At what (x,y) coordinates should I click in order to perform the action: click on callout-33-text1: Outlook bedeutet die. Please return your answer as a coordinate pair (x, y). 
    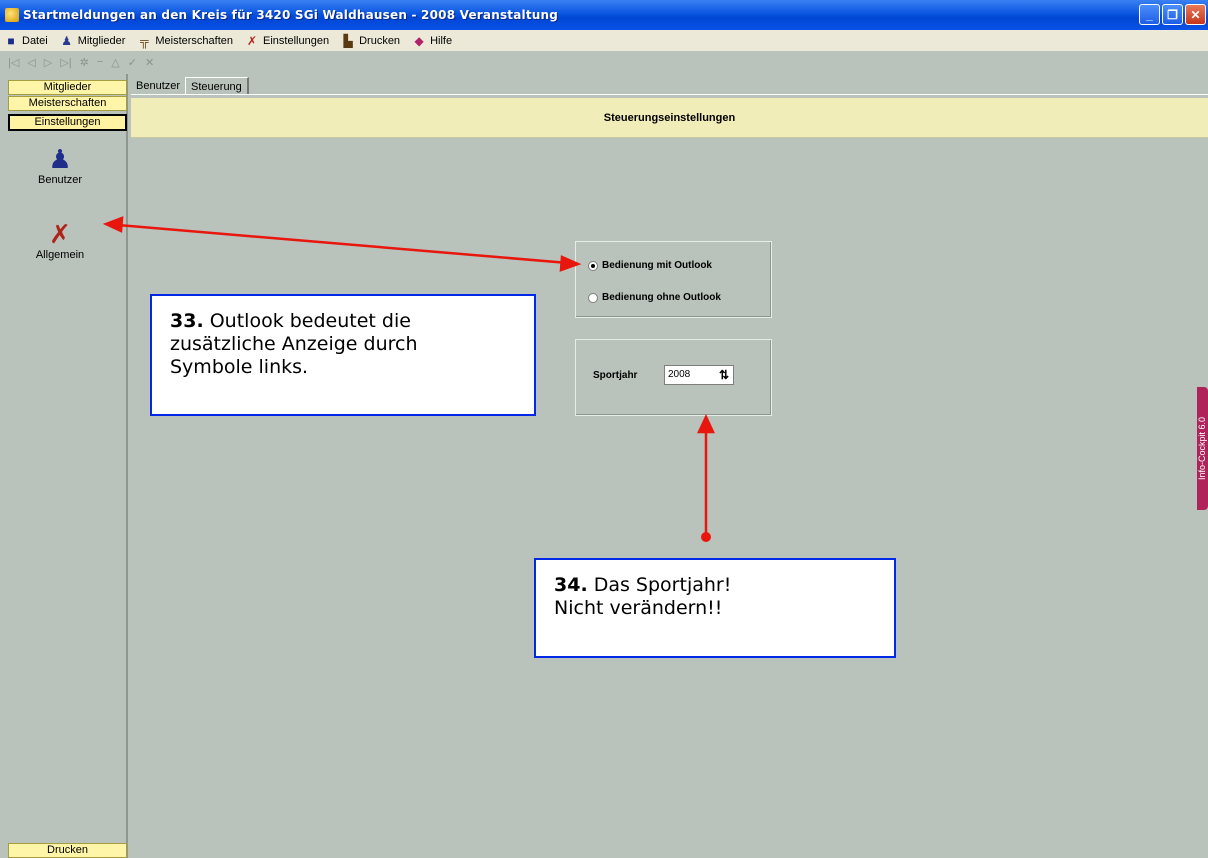
    Looking at the image, I should click on (310, 321).